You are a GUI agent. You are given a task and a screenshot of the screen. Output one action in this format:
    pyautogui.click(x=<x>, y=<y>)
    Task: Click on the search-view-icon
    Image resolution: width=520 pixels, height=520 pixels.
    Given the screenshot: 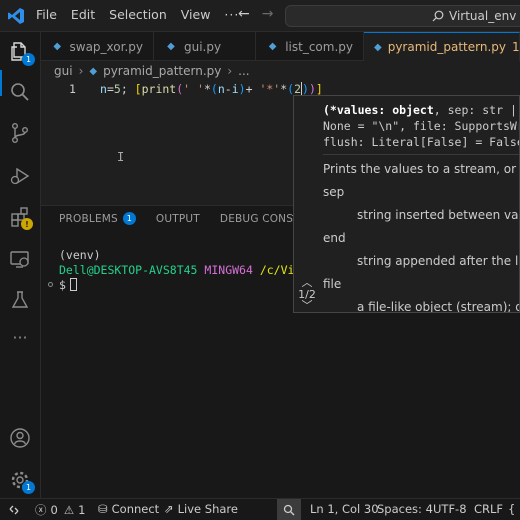 What is the action you would take?
    pyautogui.click(x=20, y=92)
    